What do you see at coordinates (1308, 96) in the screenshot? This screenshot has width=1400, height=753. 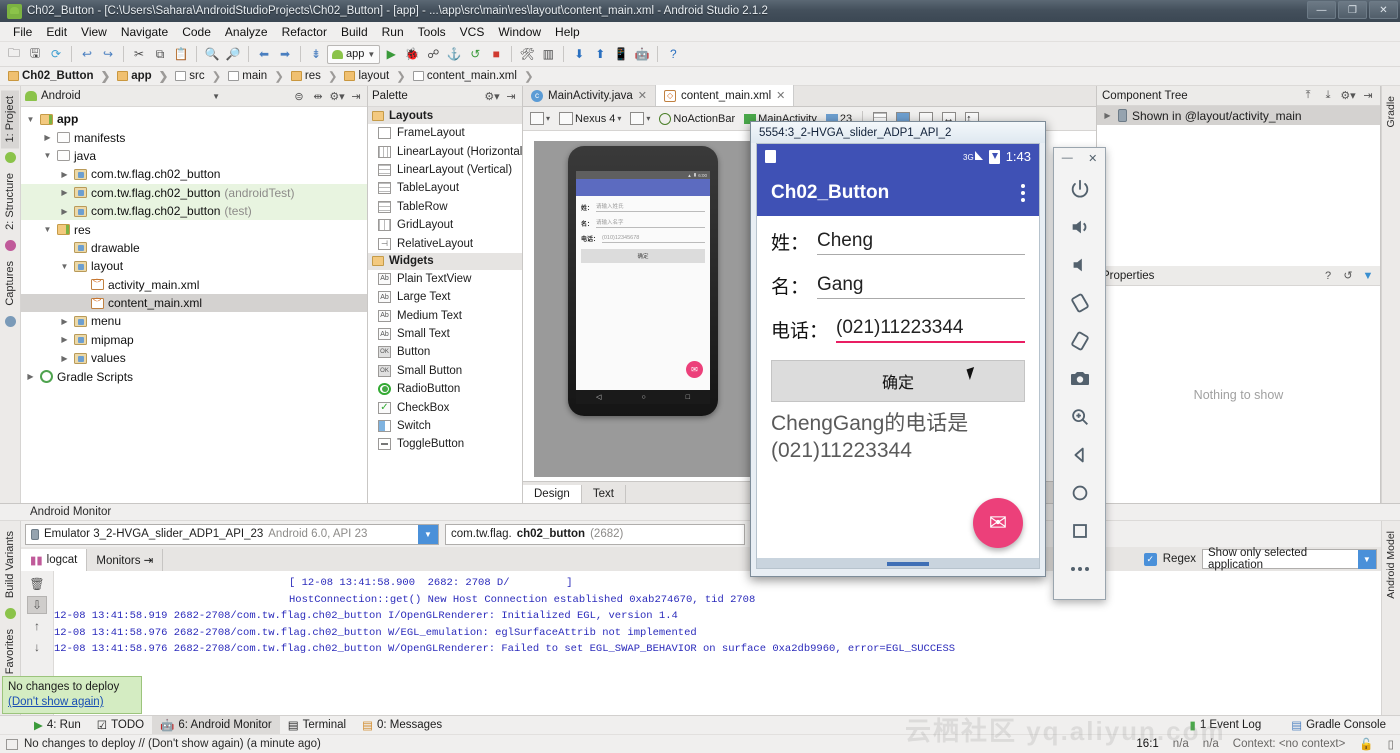 I see `expand-all-icon: ⤒` at bounding box center [1308, 96].